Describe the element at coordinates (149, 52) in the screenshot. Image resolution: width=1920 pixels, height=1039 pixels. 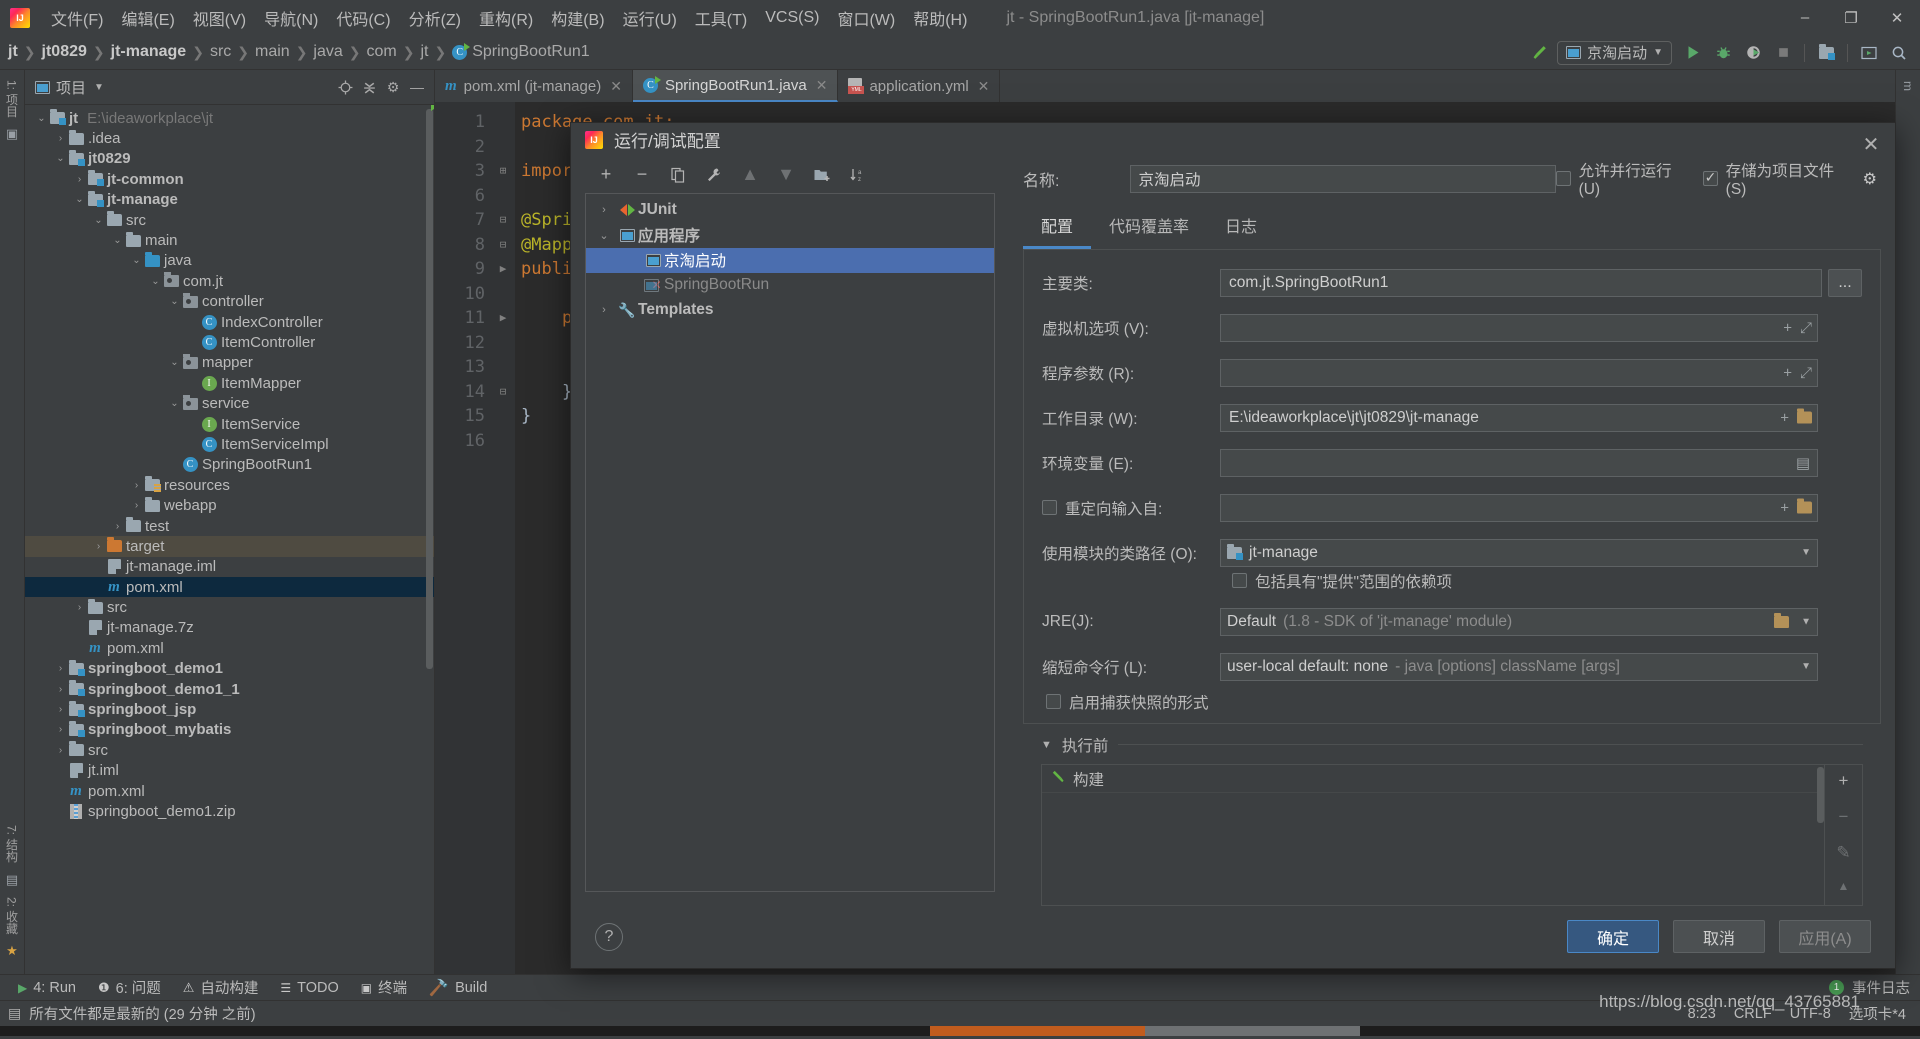
I see `breadcrumb-jt-manage: jt-manage` at that location.